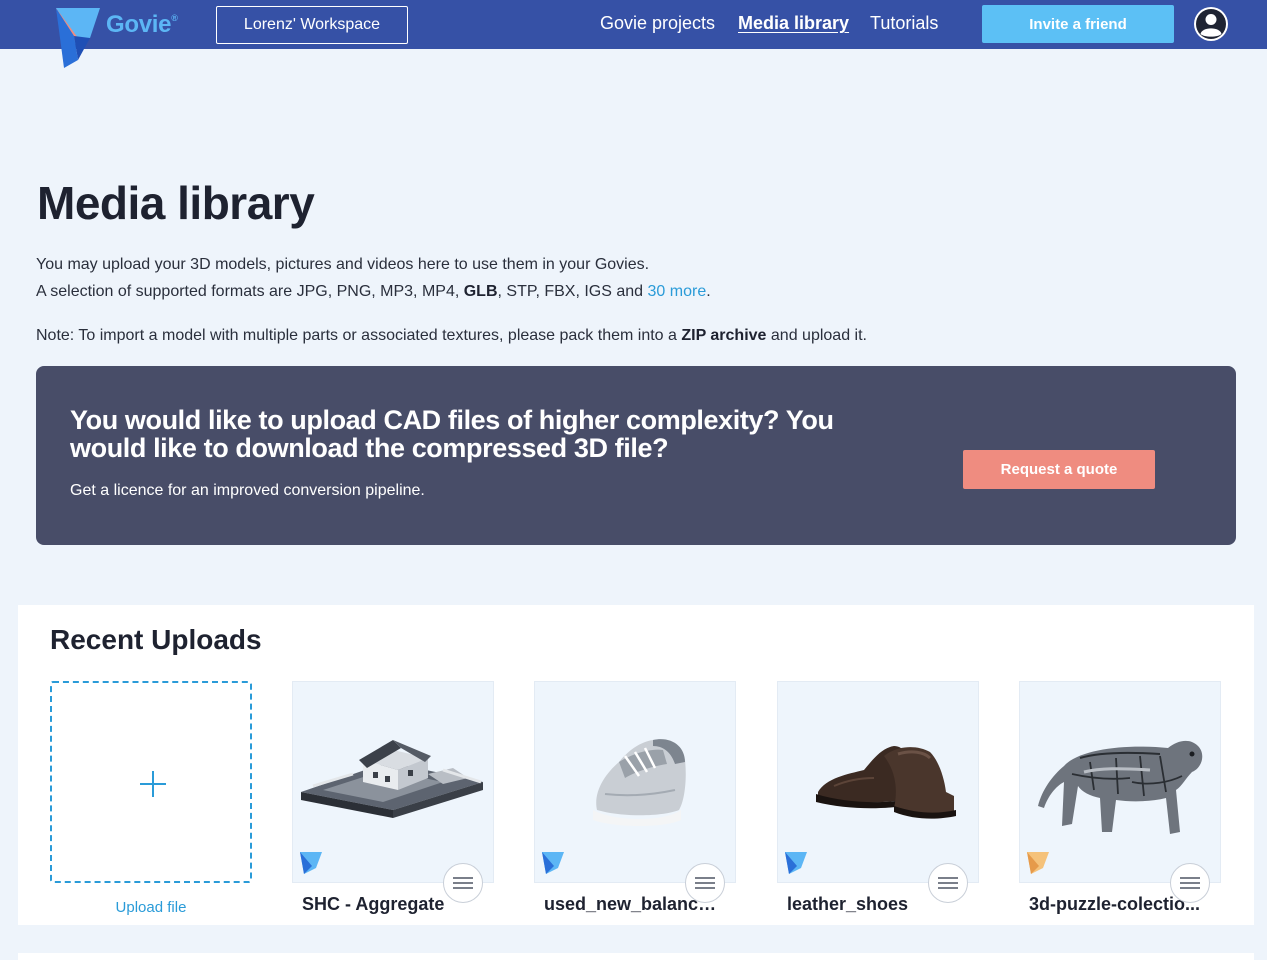 Image resolution: width=1267 pixels, height=960 pixels. Describe the element at coordinates (156, 639) in the screenshot. I see `recent-uploads-title: Recent Uploads` at that location.